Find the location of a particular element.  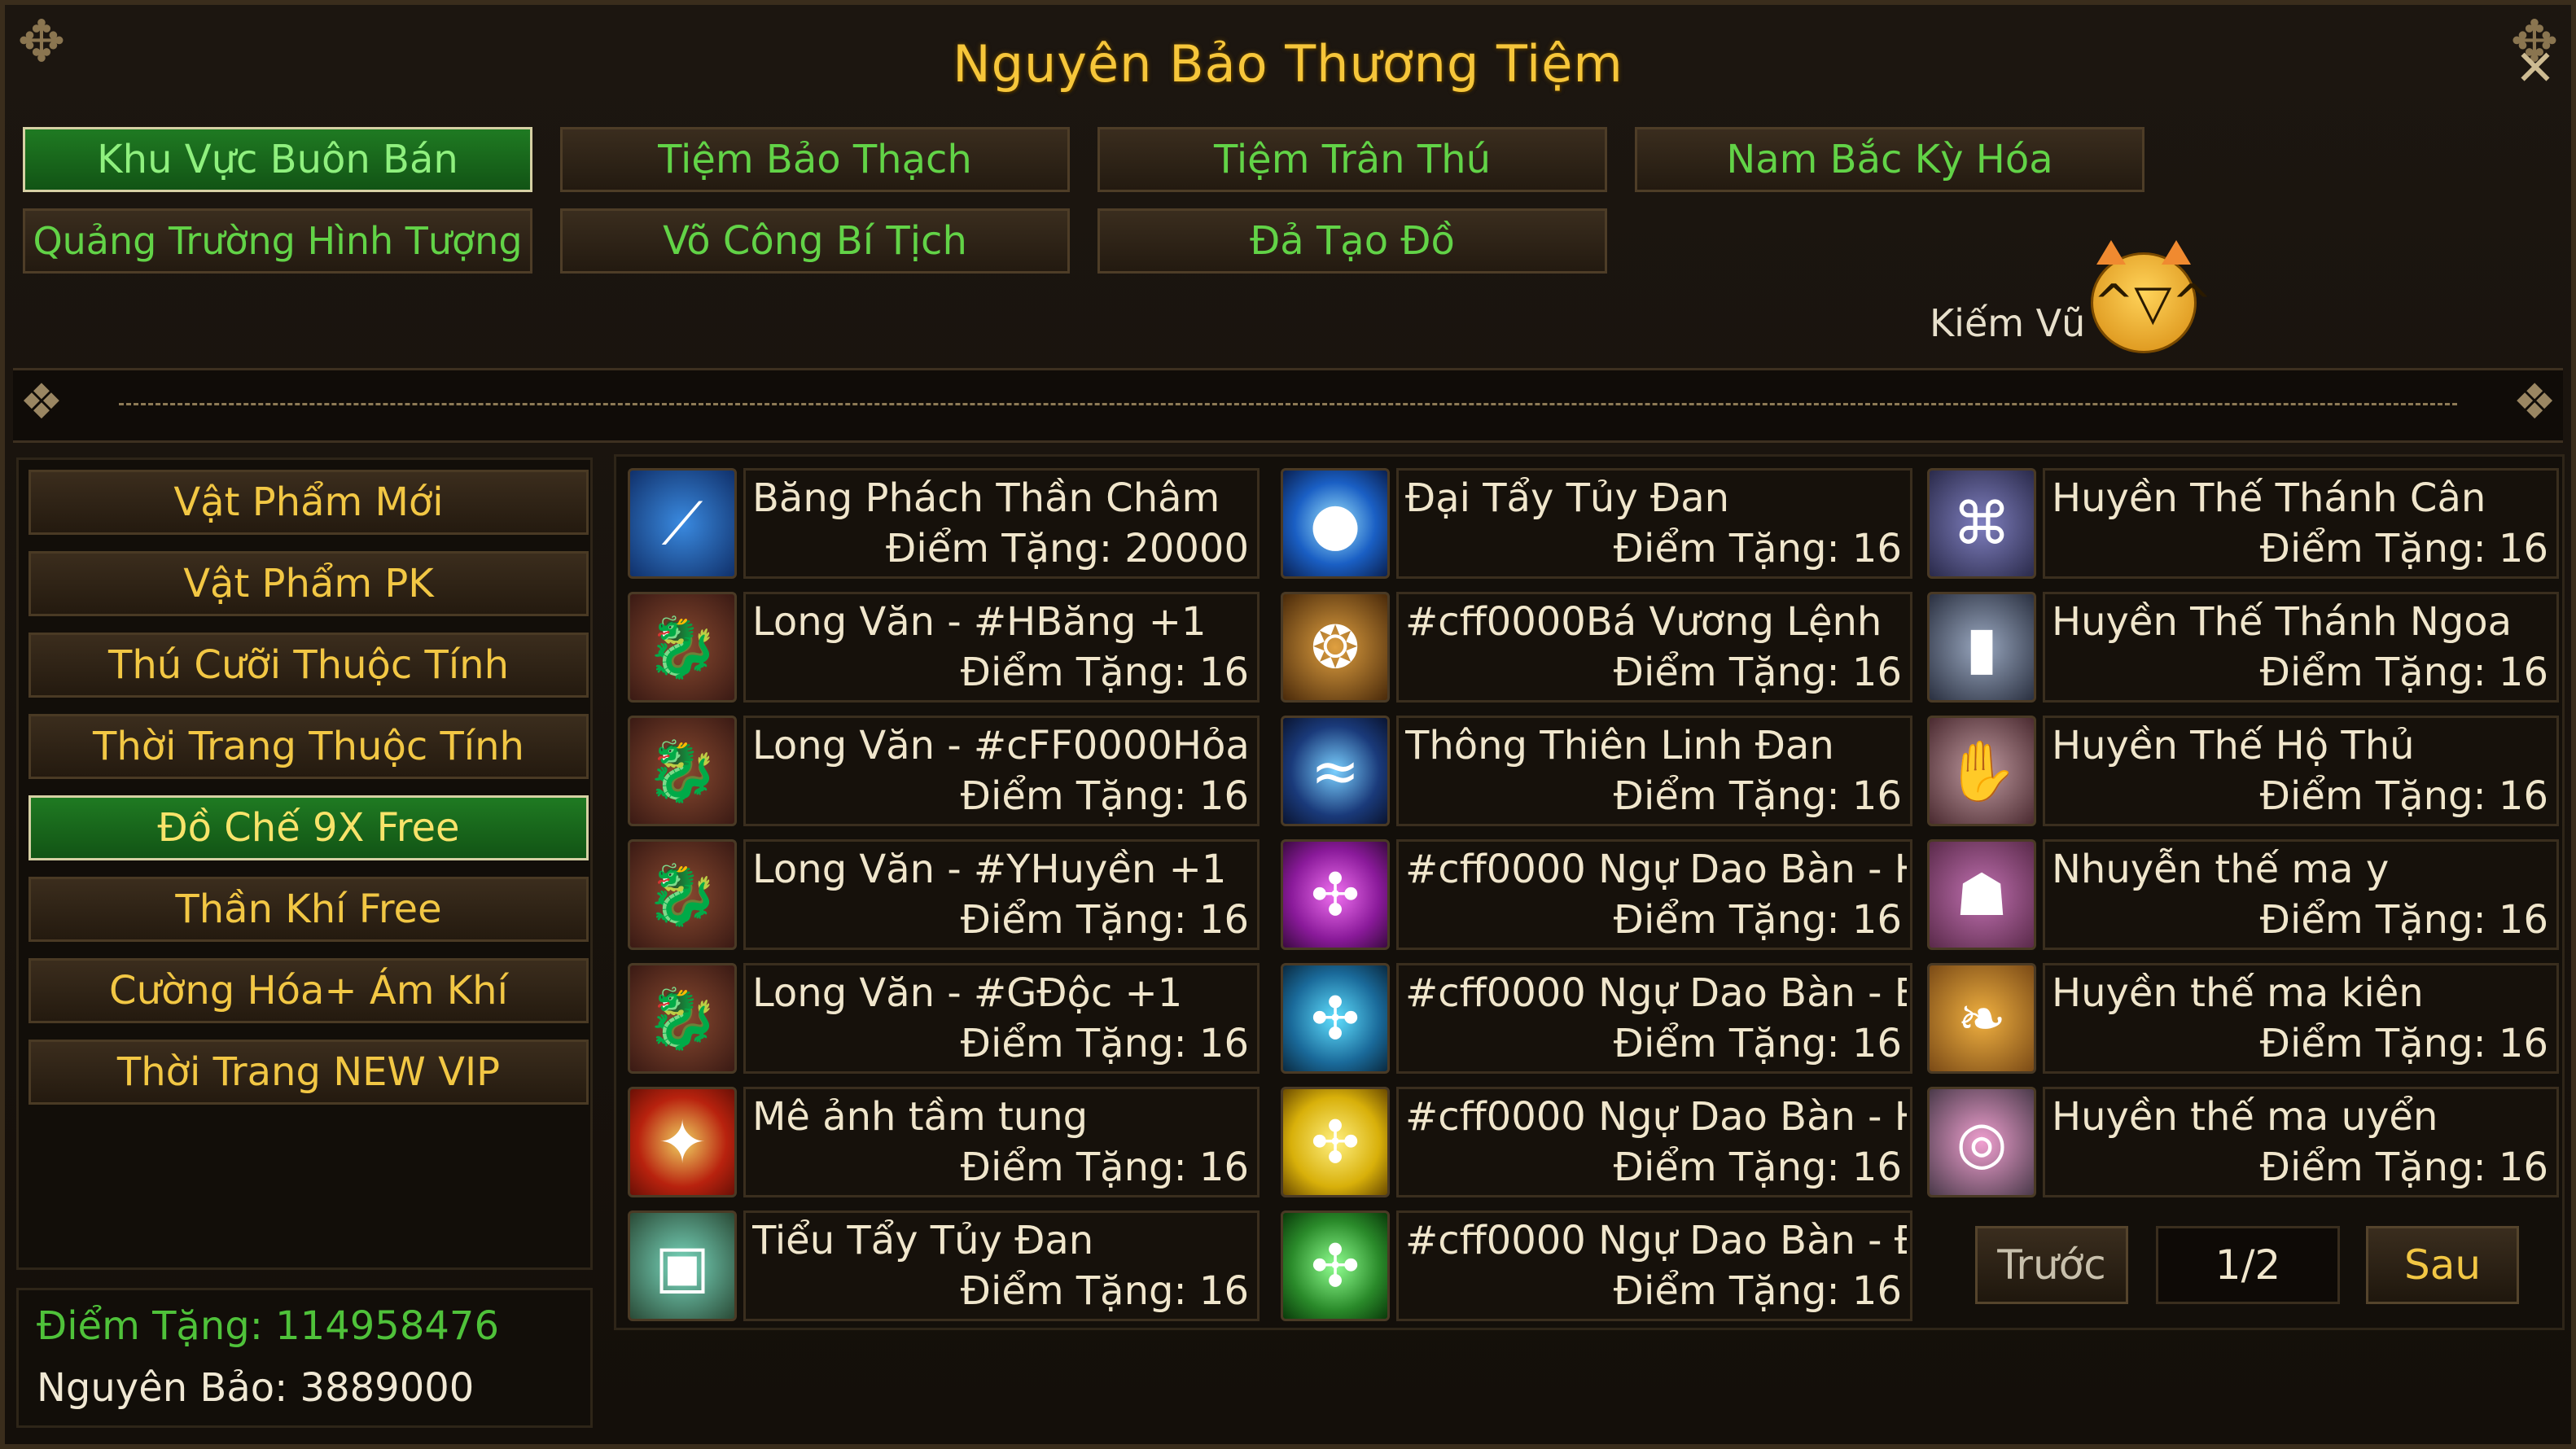

item-name: Mê ảnh tầm tung is located at coordinates (920, 1117).